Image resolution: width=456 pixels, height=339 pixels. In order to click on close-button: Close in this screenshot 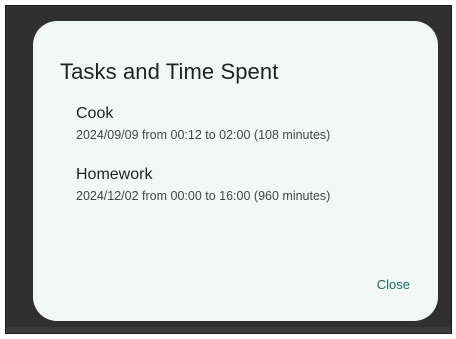, I will do `click(393, 285)`.